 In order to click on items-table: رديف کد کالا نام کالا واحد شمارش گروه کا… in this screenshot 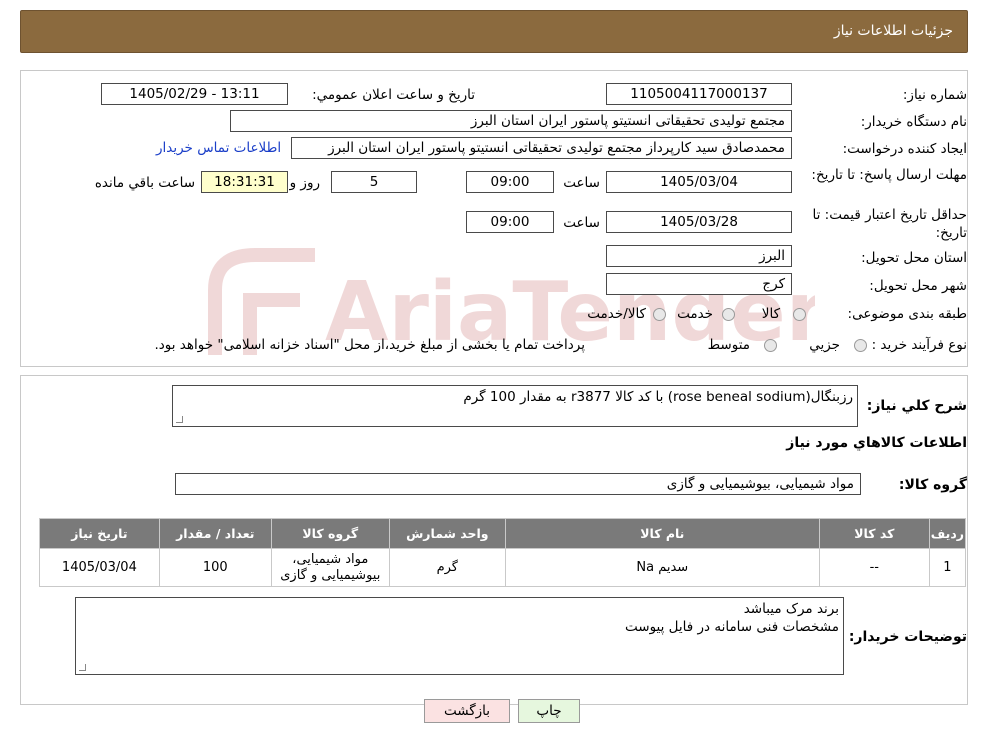, I will do `click(503, 552)`.